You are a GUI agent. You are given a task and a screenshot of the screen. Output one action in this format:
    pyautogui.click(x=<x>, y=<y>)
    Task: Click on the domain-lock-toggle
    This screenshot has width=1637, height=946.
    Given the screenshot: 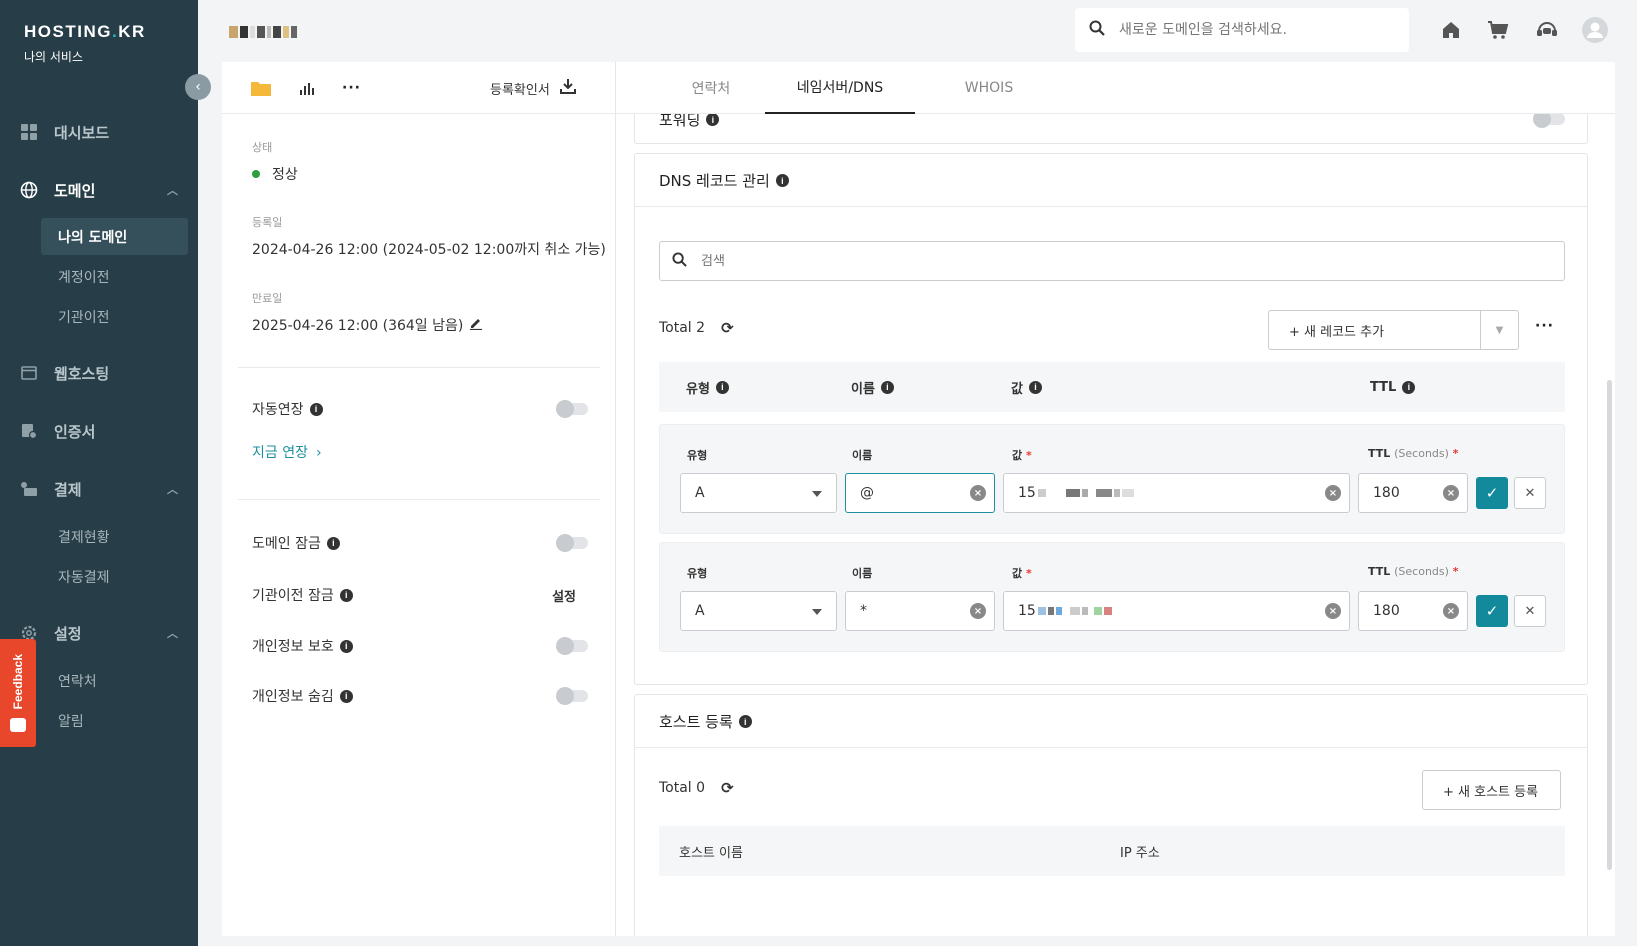 What is the action you would take?
    pyautogui.click(x=572, y=543)
    